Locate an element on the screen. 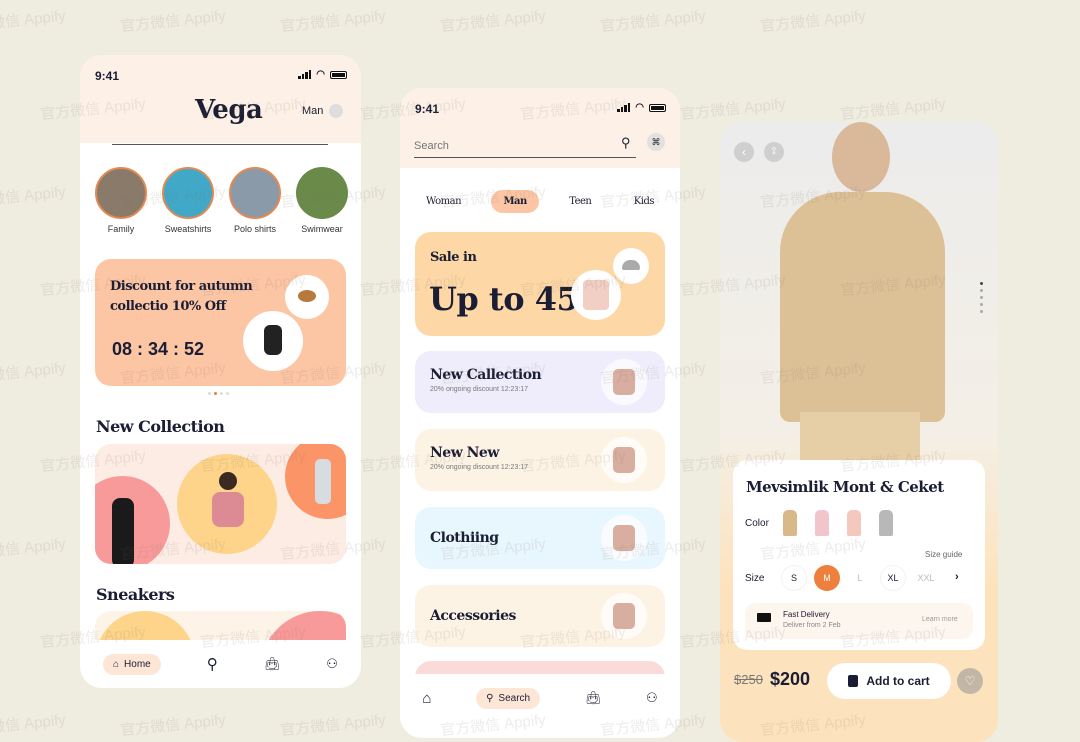 This screenshot has width=1080, height=742. sale-label: Sale in is located at coordinates (453, 257).